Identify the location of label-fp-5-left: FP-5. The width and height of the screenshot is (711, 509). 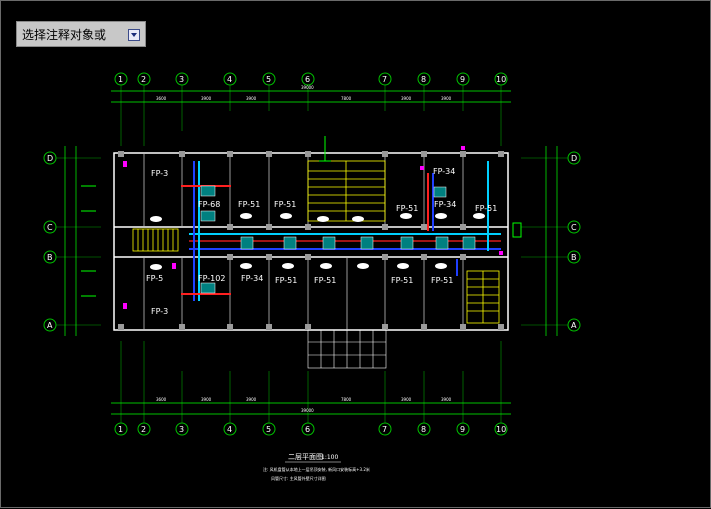
(154, 278).